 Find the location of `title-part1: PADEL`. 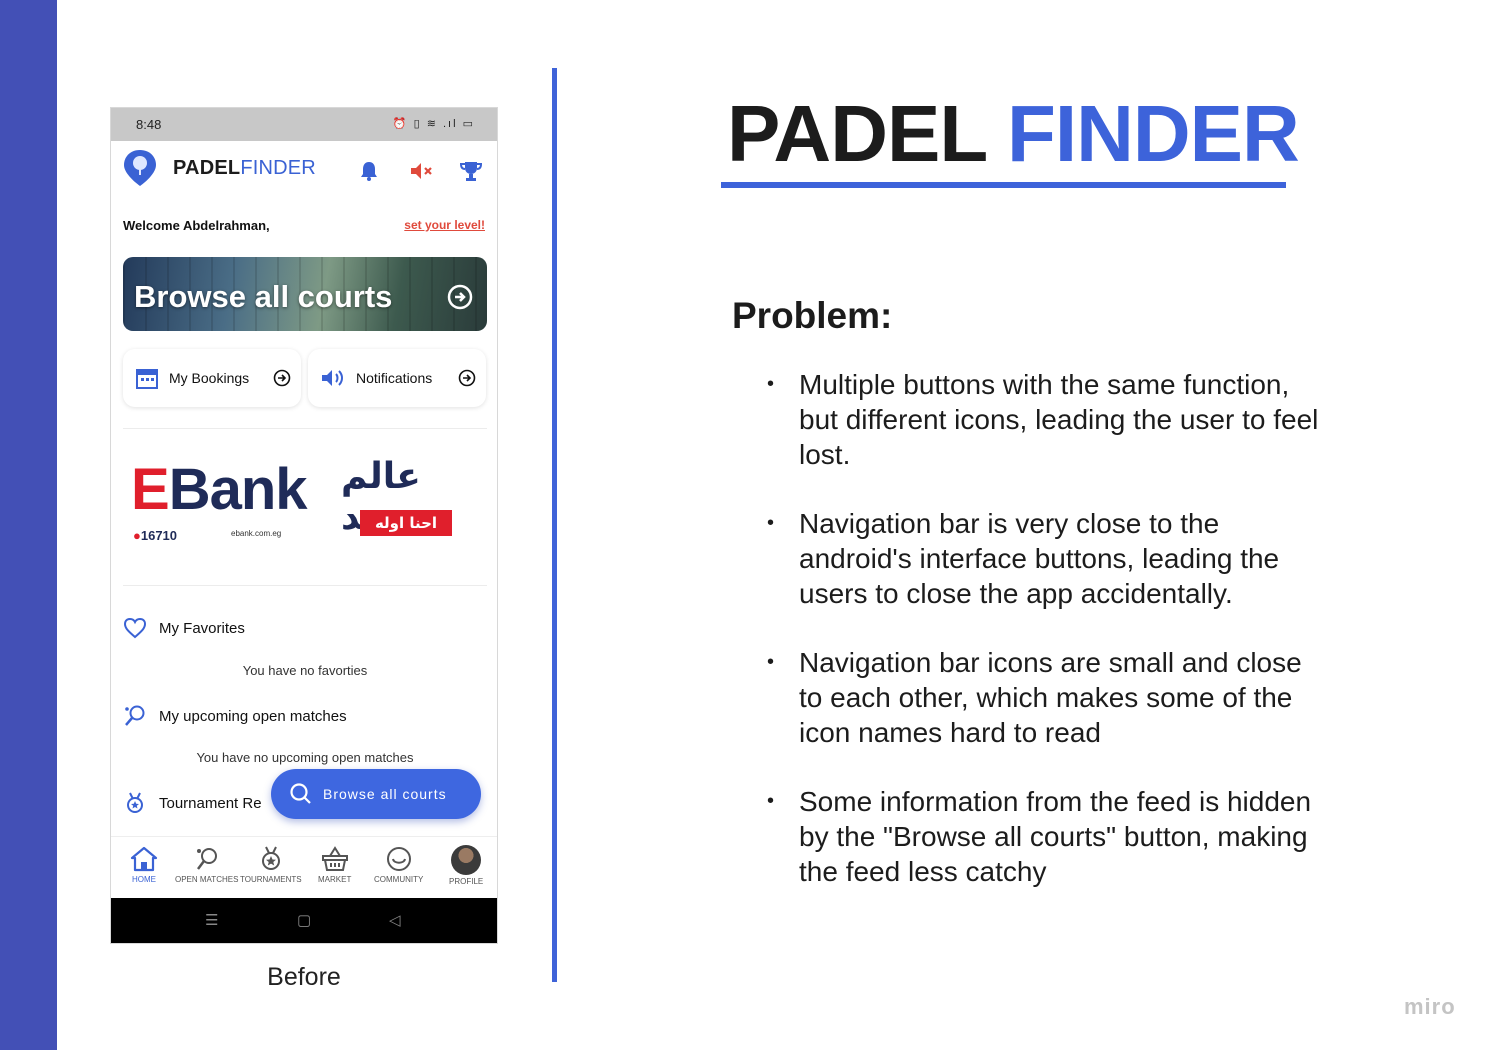

title-part1: PADEL is located at coordinates (857, 133).